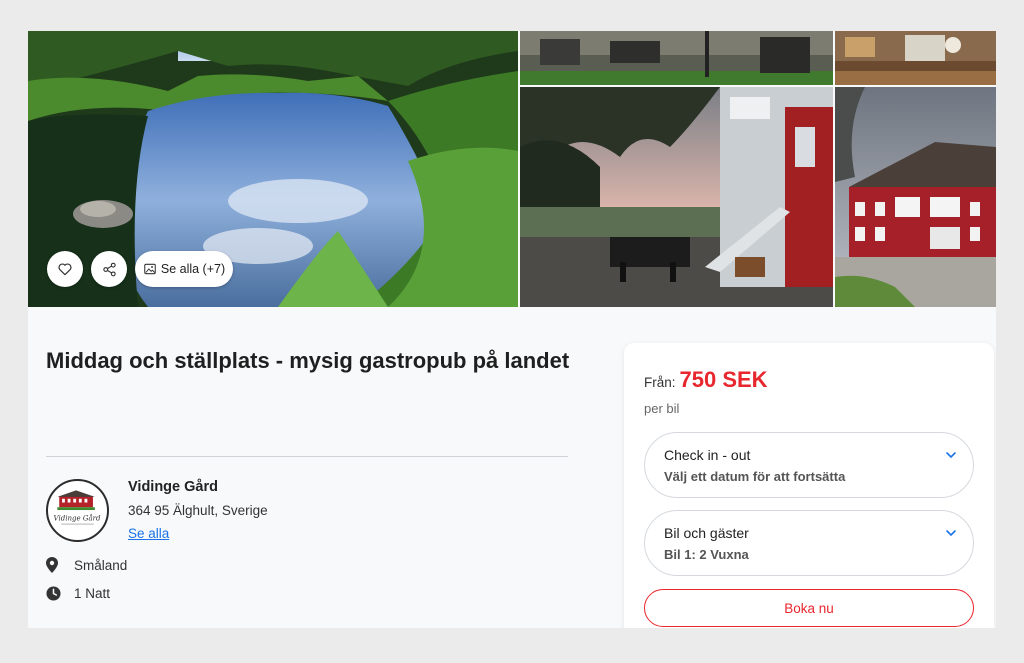 Image resolution: width=1024 pixels, height=663 pixels. I want to click on photo-interior, so click(915, 58).